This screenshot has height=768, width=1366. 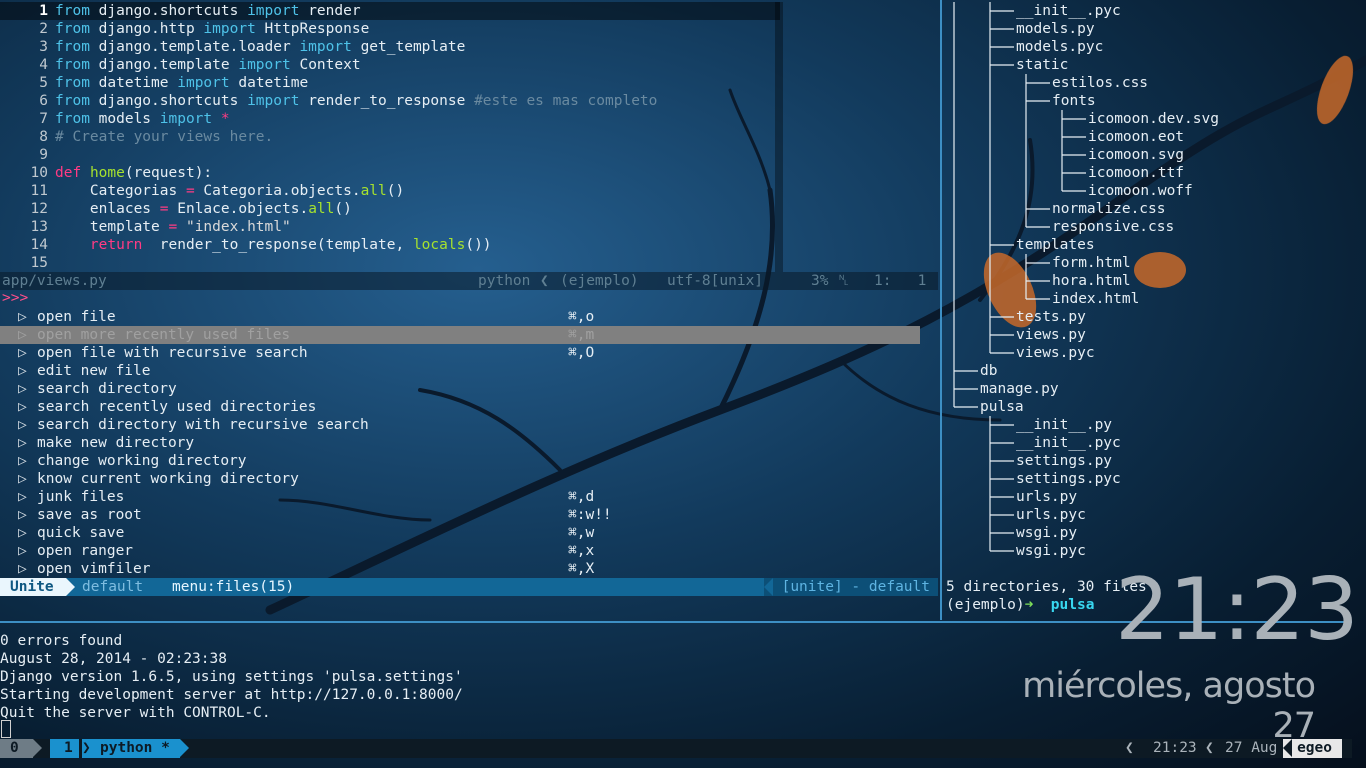 I want to click on unite-prompt: >>>, so click(x=15, y=298).